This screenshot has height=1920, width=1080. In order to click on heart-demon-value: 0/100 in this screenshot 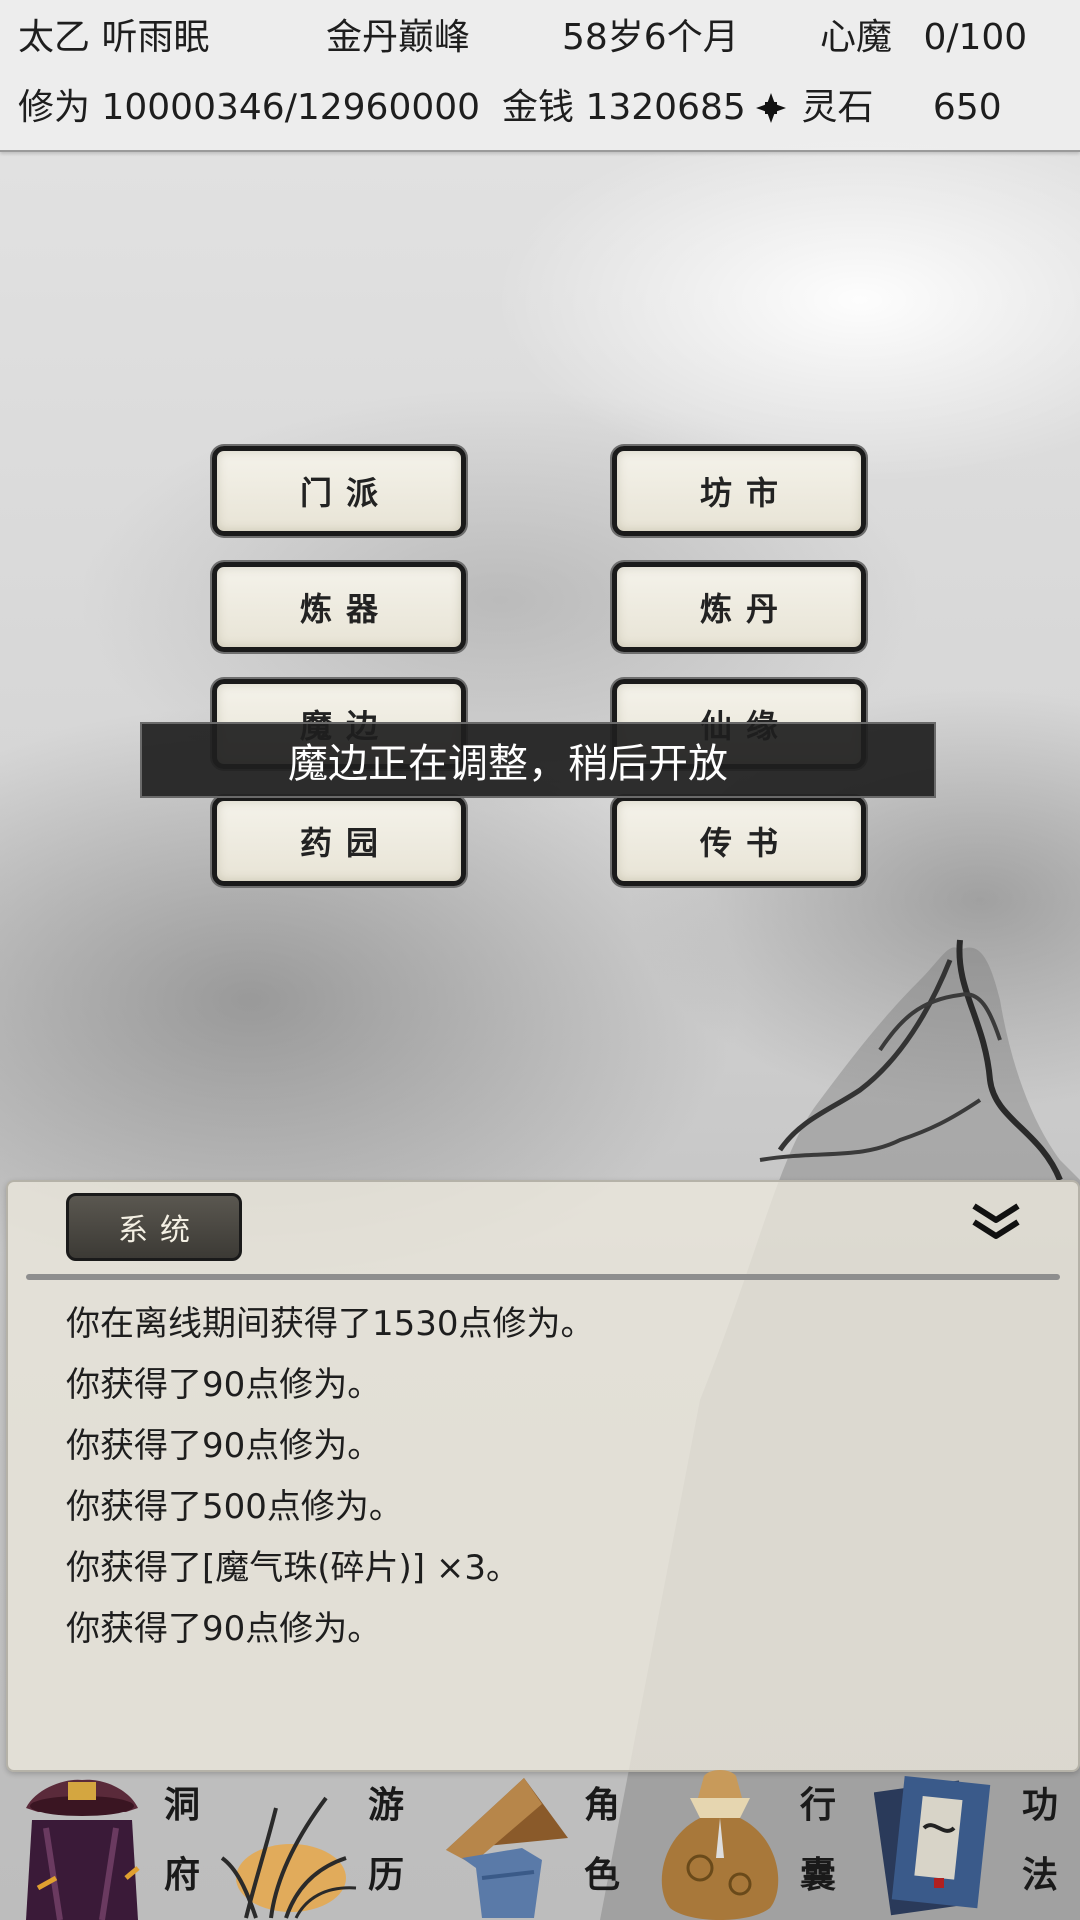, I will do `click(975, 37)`.